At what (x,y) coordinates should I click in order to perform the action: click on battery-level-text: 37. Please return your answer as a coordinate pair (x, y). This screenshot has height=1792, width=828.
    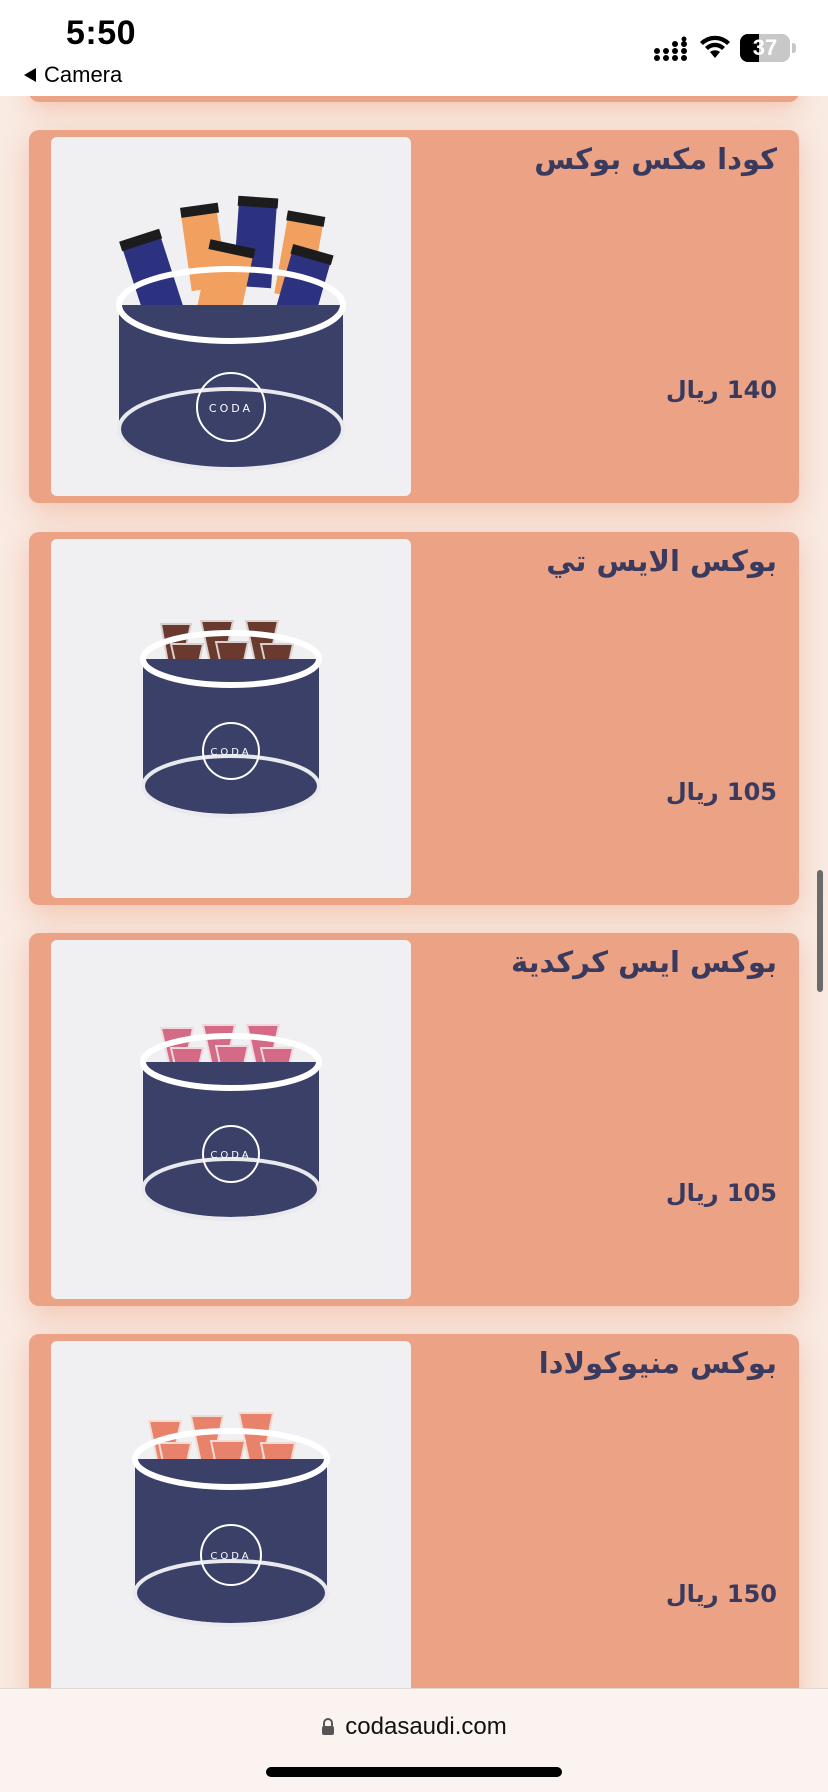
    Looking at the image, I should click on (765, 47).